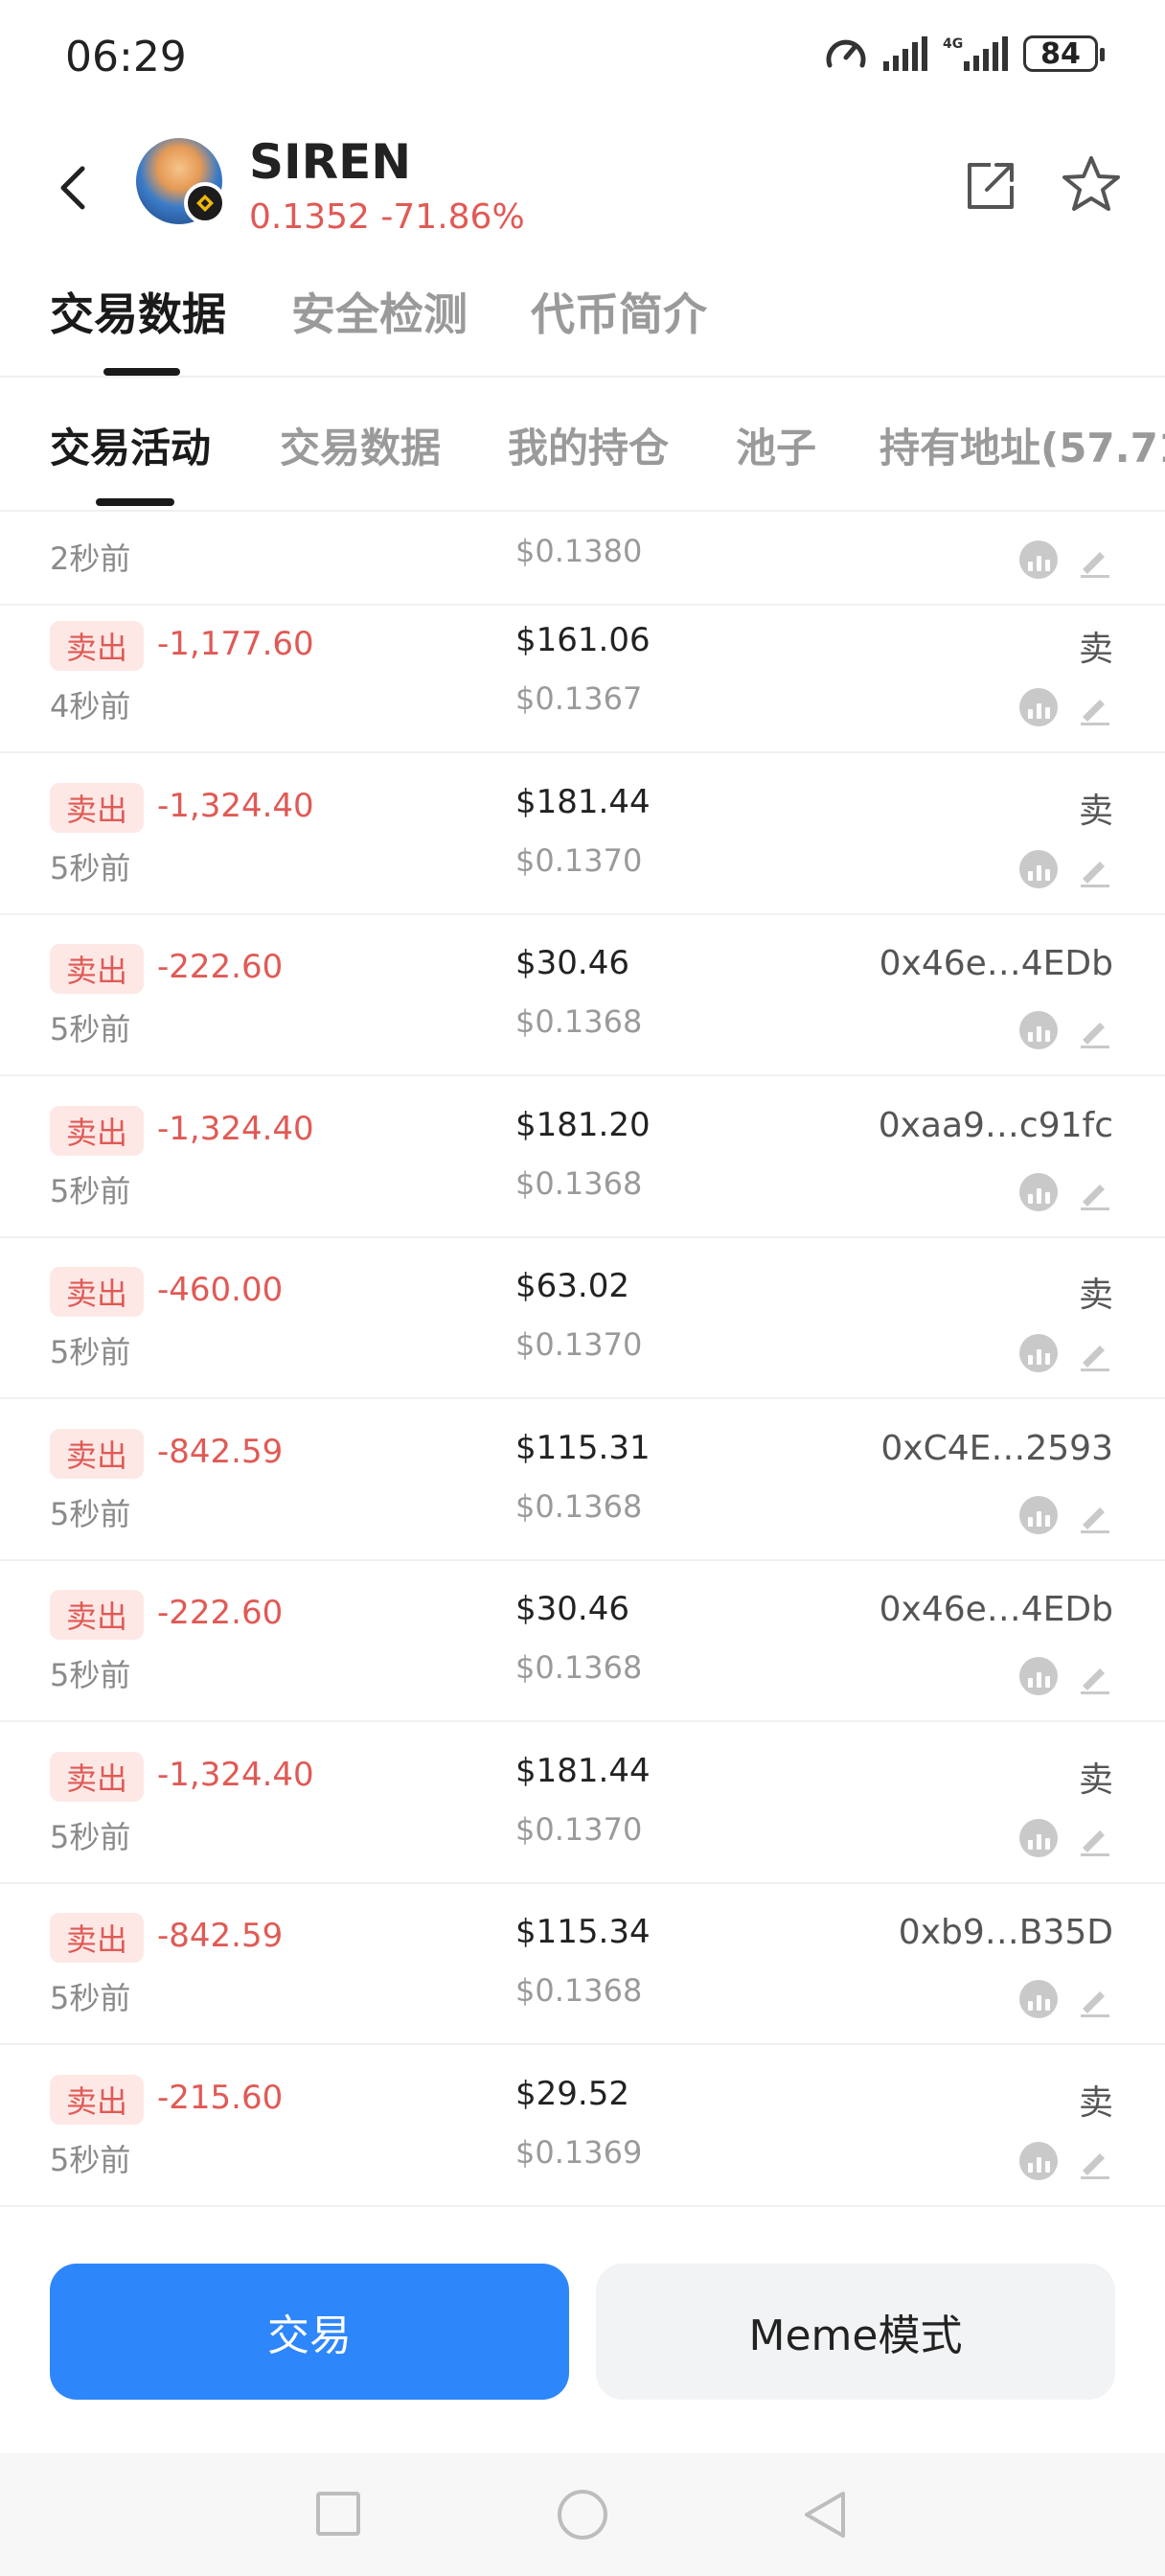 The width and height of the screenshot is (1165, 2576). What do you see at coordinates (579, 2152) in the screenshot?
I see `trade-unit-price: $0.1369` at bounding box center [579, 2152].